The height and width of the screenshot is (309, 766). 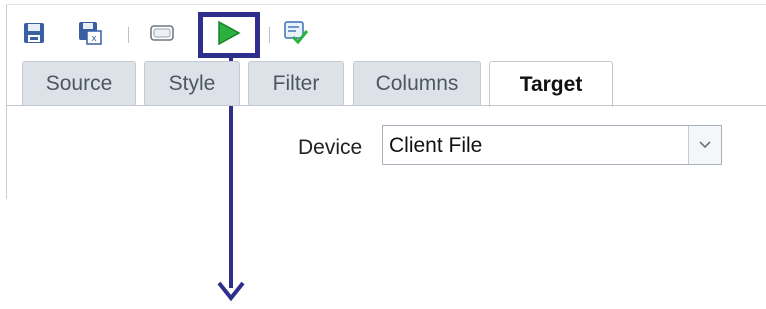 I want to click on device-label: Device, so click(x=330, y=147).